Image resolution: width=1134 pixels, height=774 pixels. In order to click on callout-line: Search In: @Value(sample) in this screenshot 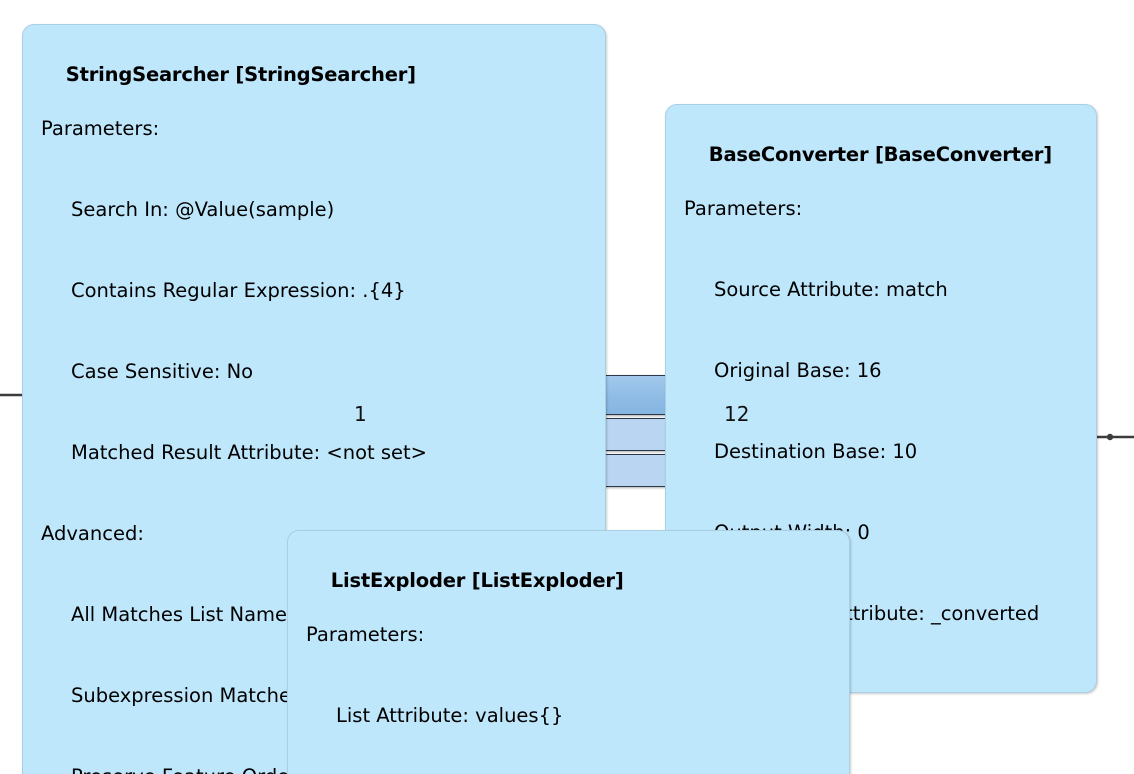, I will do `click(203, 209)`.